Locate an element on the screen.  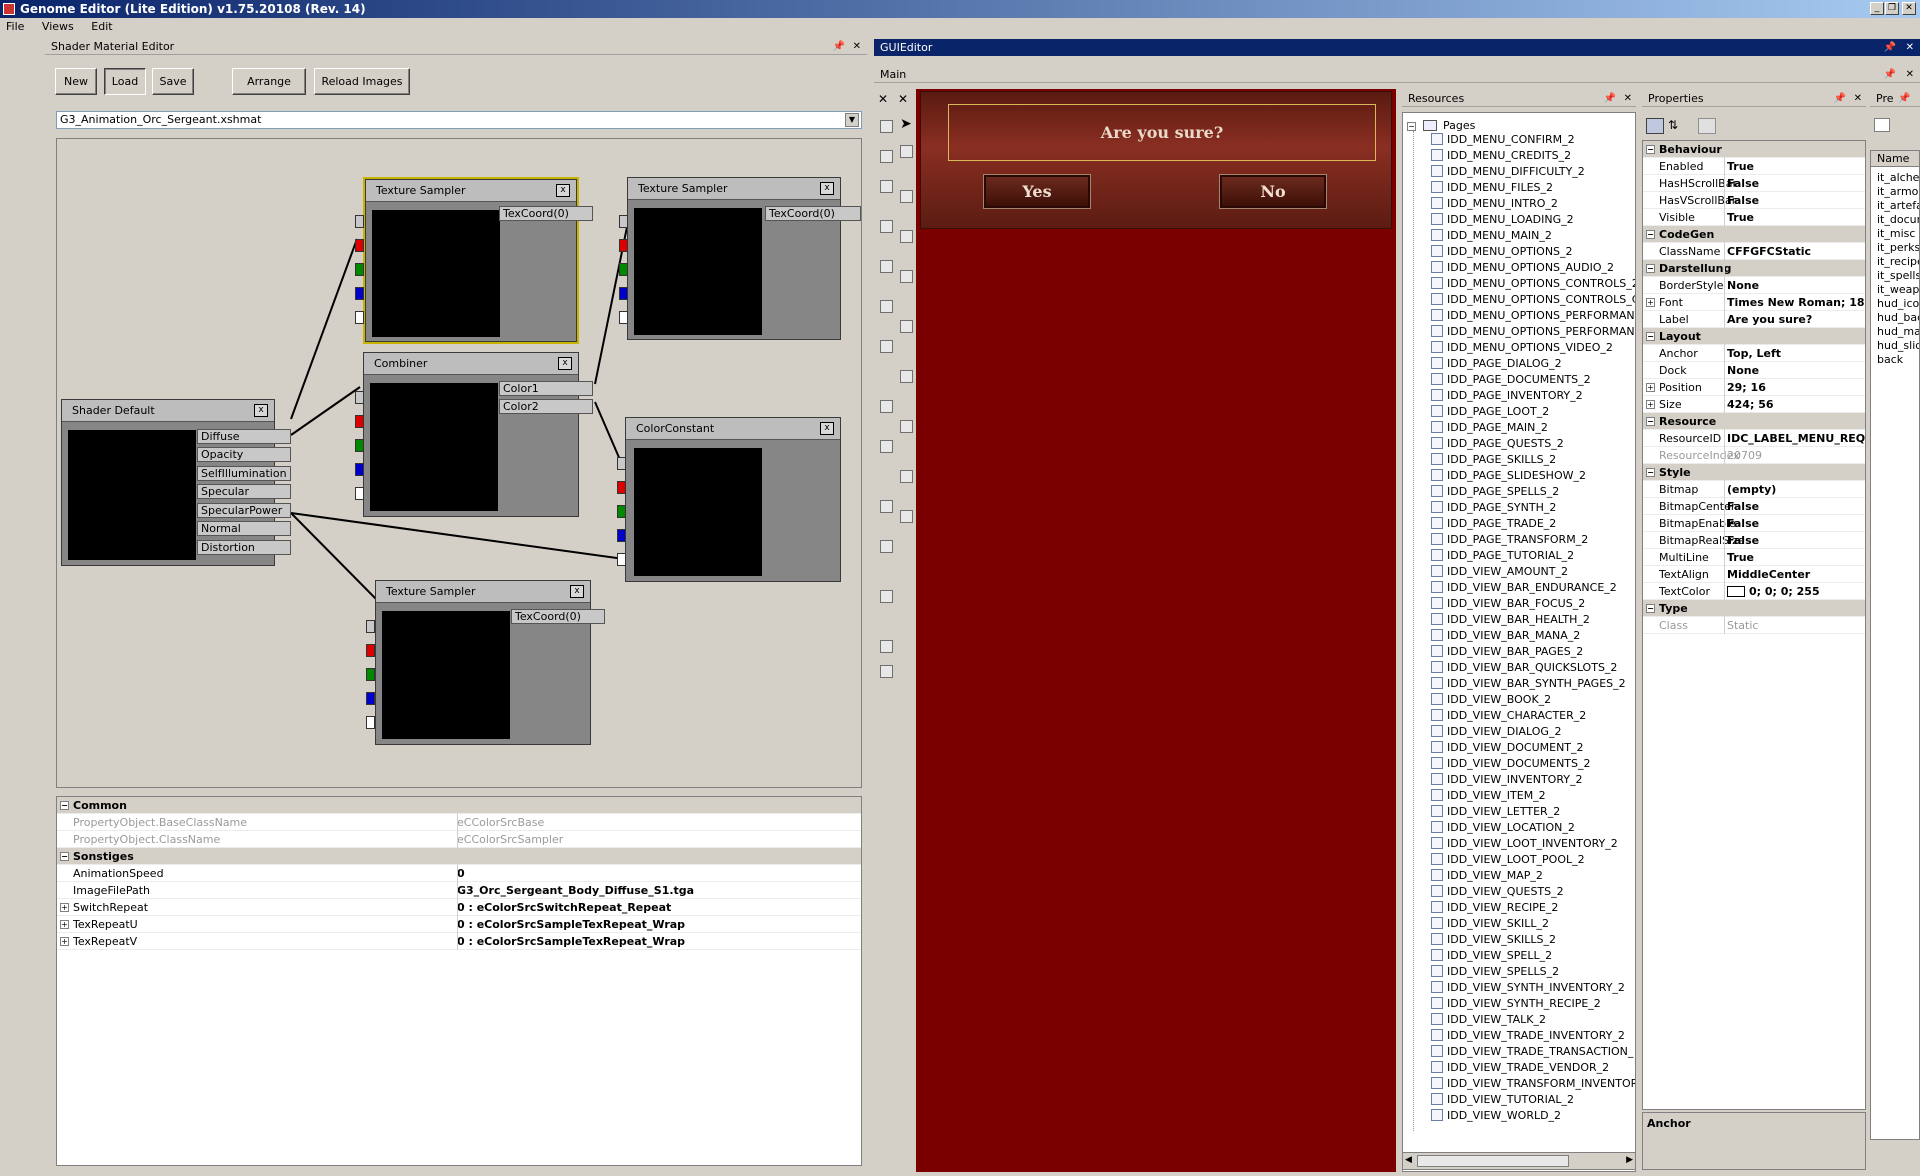
resource-item: IDD_VIEW_AMOUNT_2 is located at coordinates (1499, 572).